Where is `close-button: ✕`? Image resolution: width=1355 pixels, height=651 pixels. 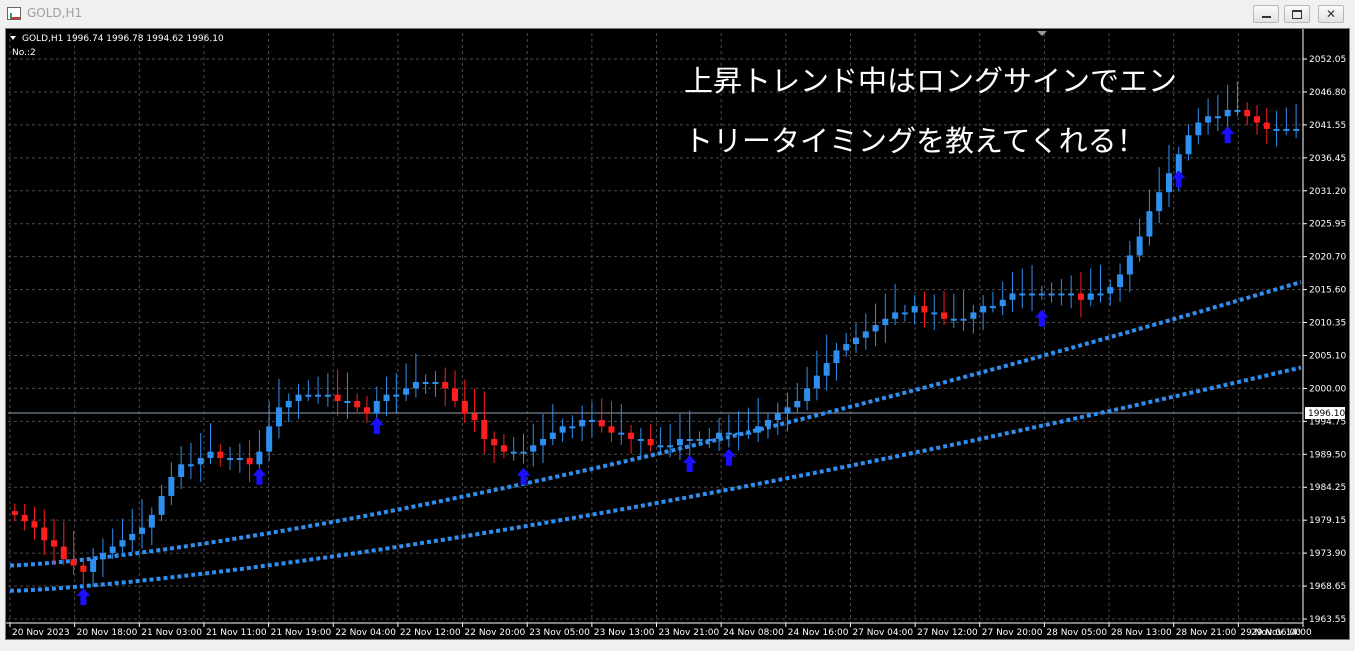 close-button: ✕ is located at coordinates (1331, 14).